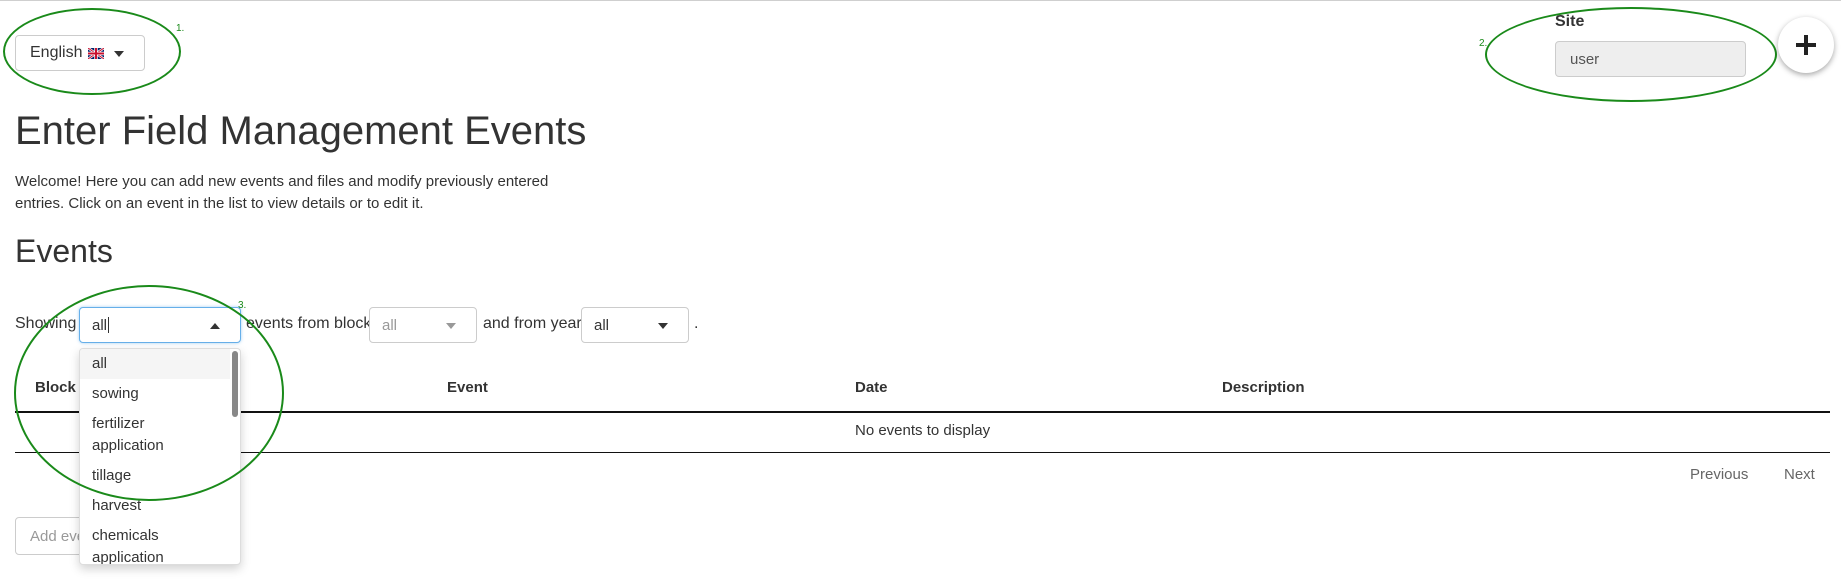 The height and width of the screenshot is (583, 1841). I want to click on option-harvest: harvest, so click(155, 506).